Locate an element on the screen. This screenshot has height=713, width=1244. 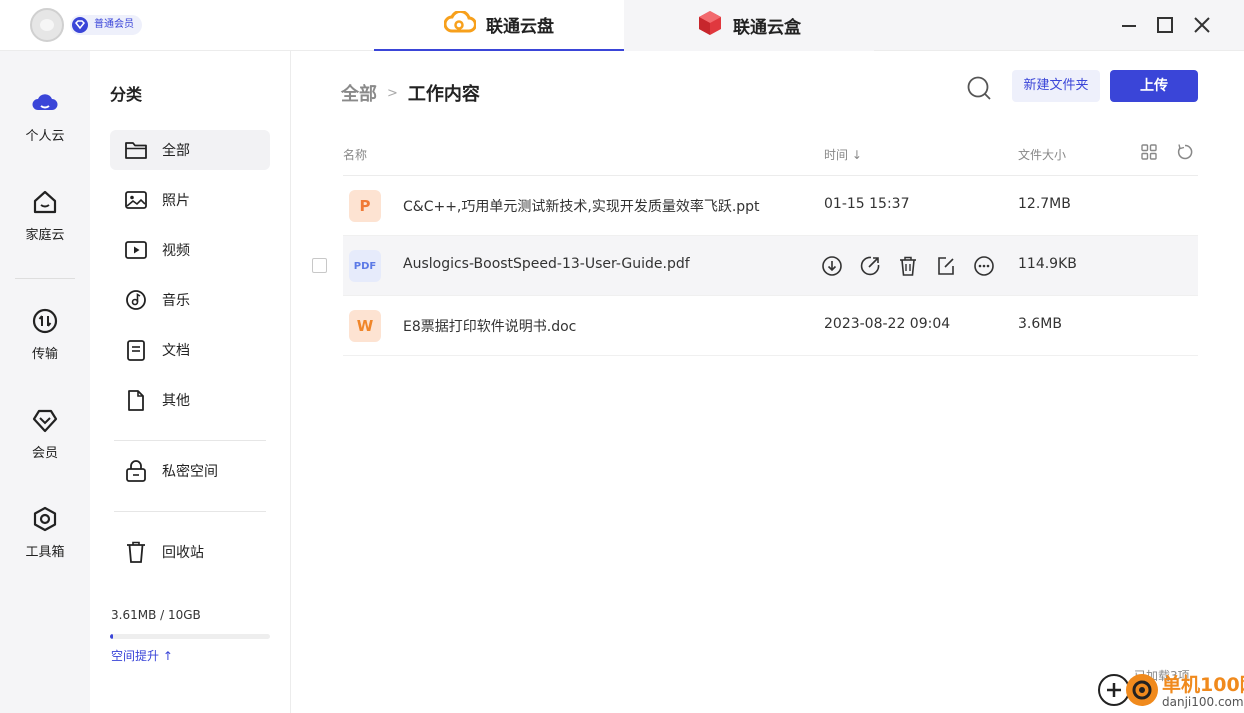
home-icon is located at coordinates (45, 202).